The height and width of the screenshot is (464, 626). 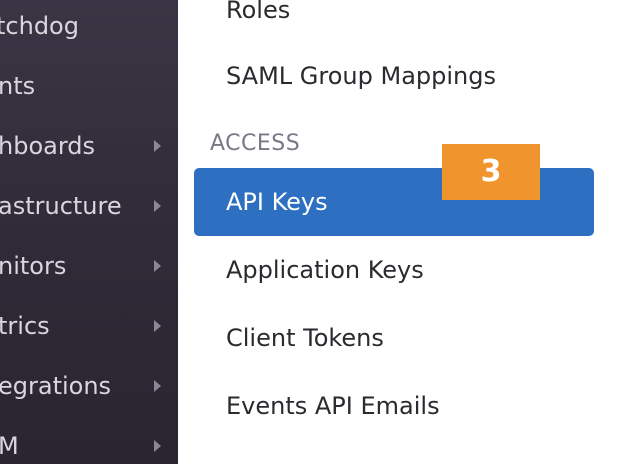 I want to click on nav-item-events: nts, so click(x=89, y=86).